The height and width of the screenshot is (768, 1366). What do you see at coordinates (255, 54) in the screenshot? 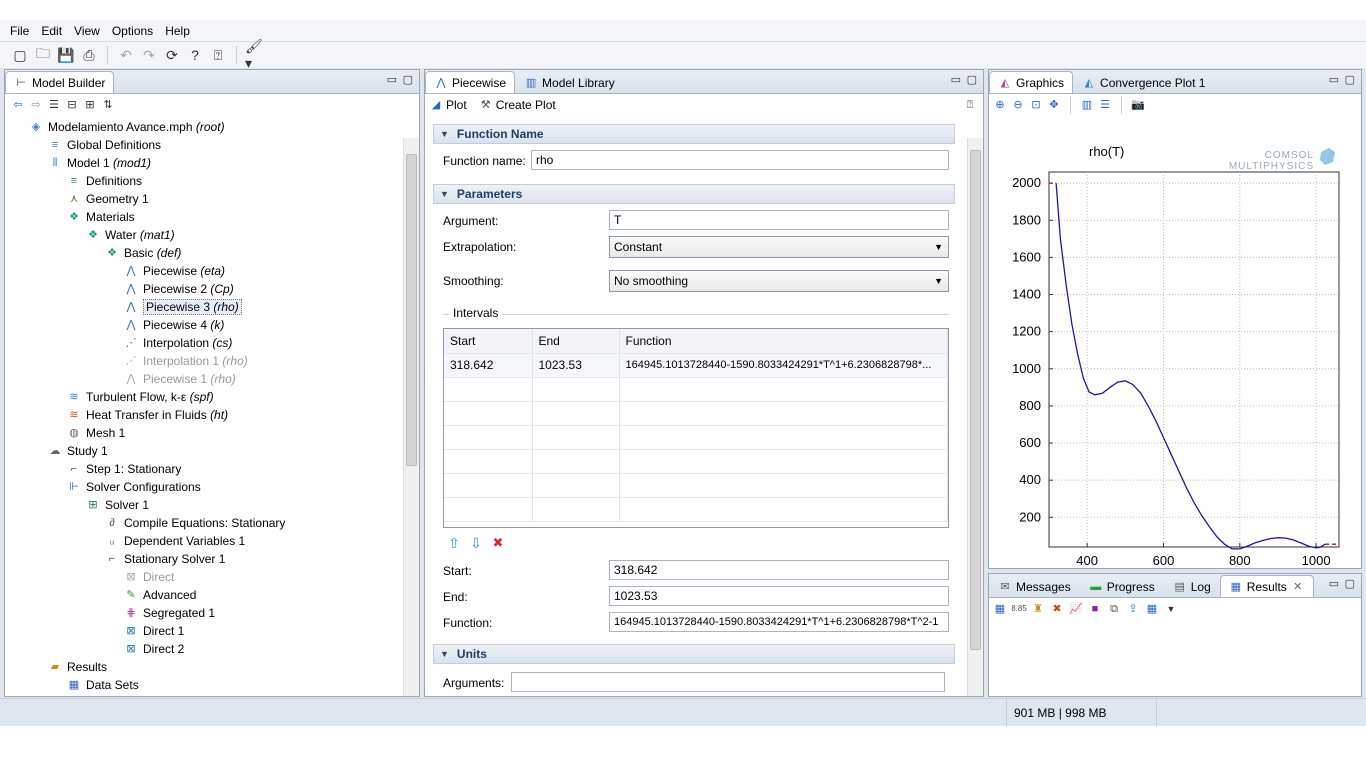
I see `brush-dropdown-icon: 🖌▾` at bounding box center [255, 54].